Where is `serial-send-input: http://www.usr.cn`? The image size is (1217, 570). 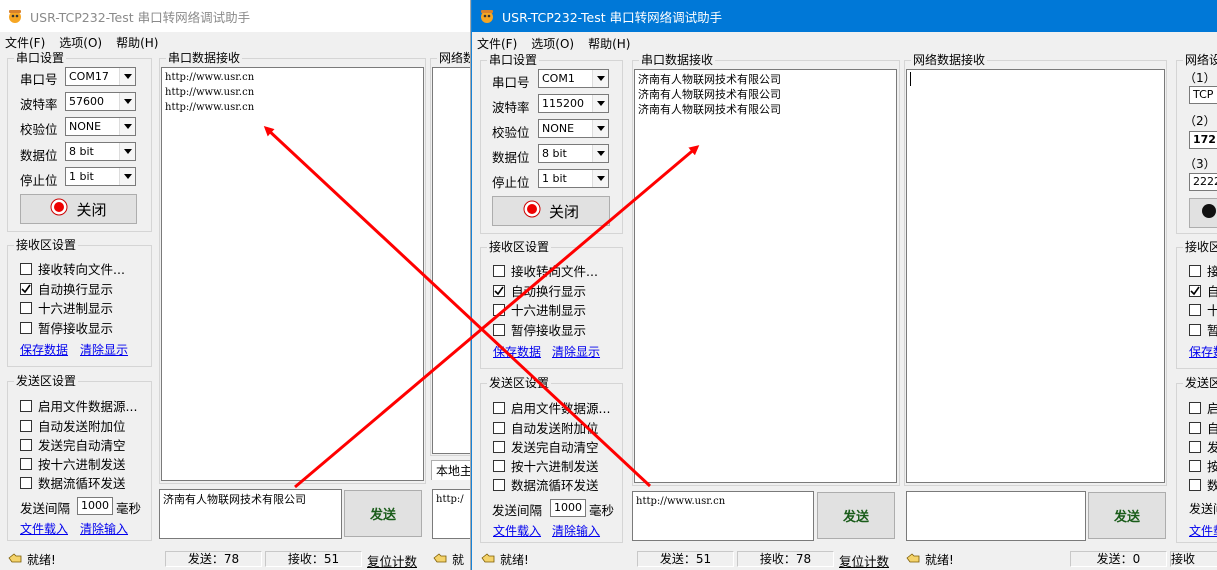 serial-send-input: http://www.usr.cn is located at coordinates (723, 516).